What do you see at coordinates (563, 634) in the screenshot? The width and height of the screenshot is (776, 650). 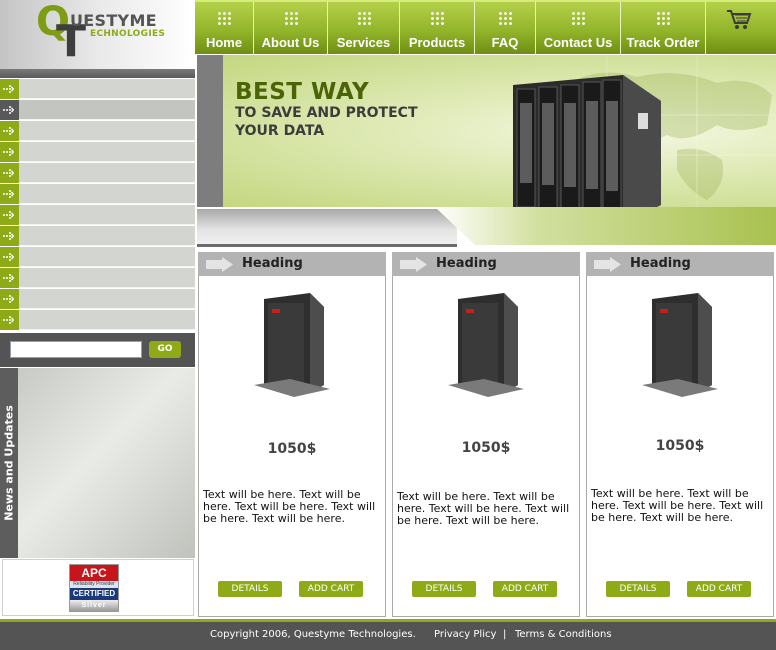 I see `footer-terms-link: Terms & Conditions` at bounding box center [563, 634].